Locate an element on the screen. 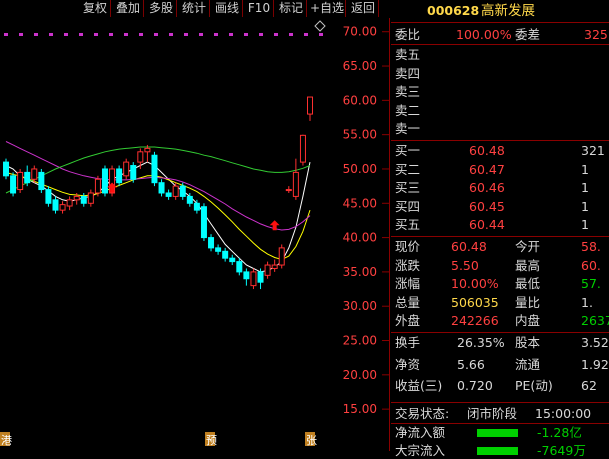 Image resolution: width=609 pixels, height=459 pixels. ma-line-ma5 is located at coordinates (158, 217).